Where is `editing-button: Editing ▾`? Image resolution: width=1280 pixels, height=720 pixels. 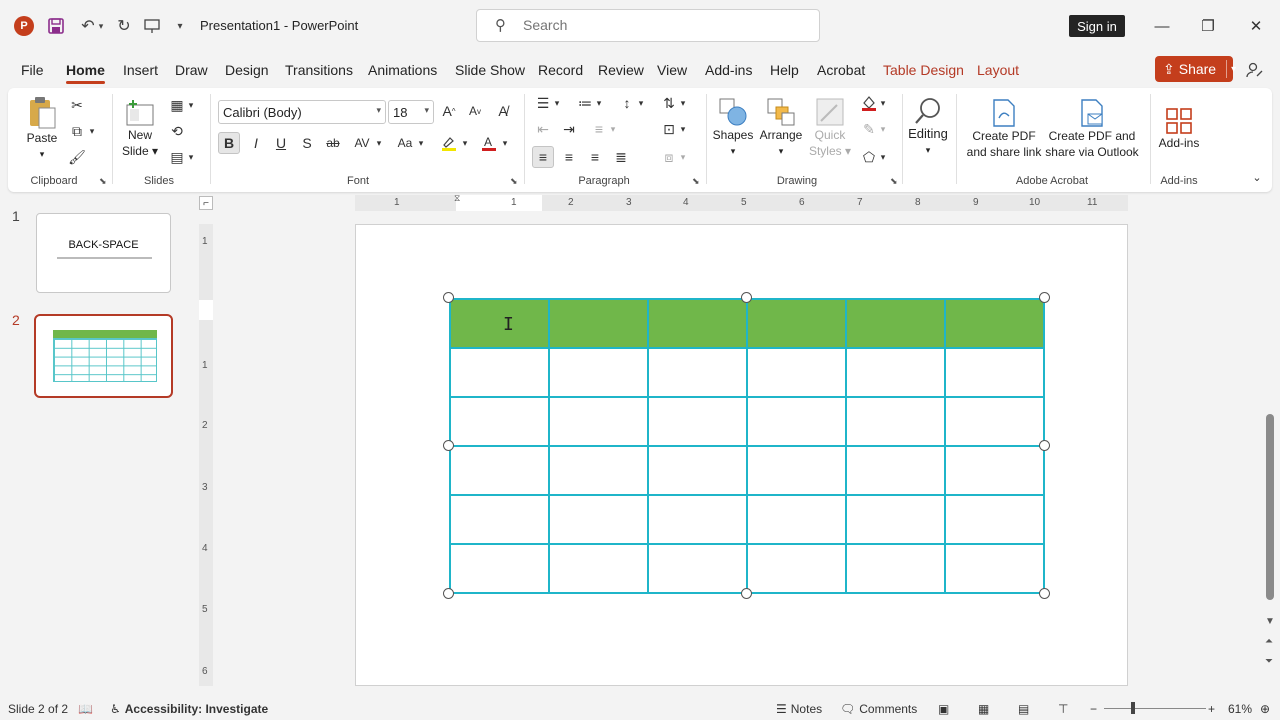
editing-button: Editing ▾ is located at coordinates (928, 127).